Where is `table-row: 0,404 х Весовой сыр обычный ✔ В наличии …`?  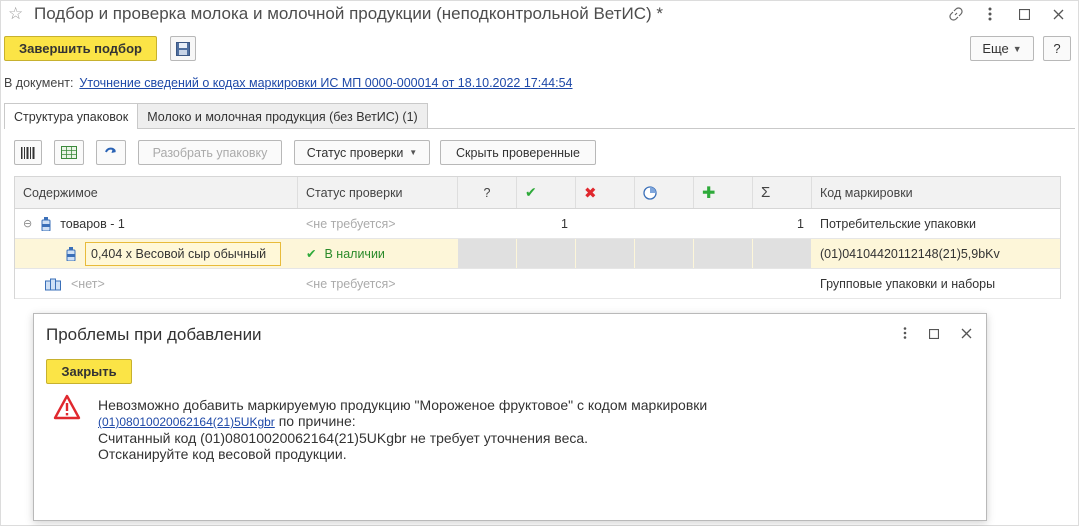
table-row: 0,404 х Весовой сыр обычный ✔ В наличии … is located at coordinates (537, 254).